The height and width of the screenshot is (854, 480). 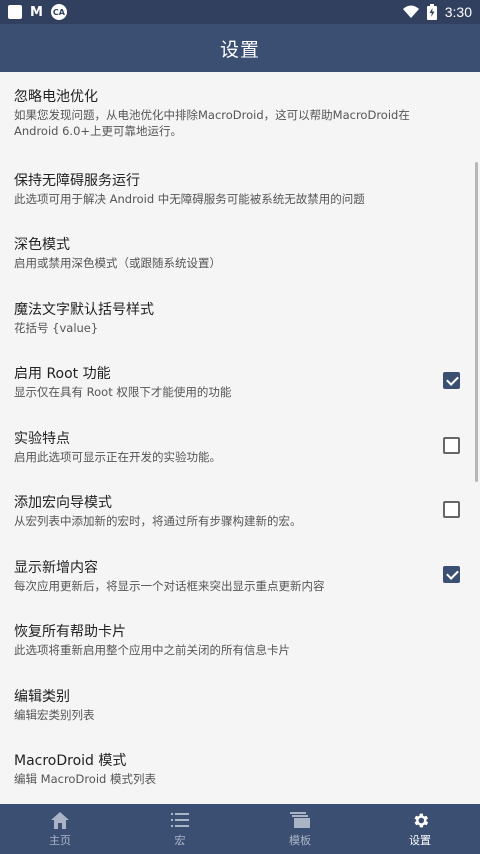 What do you see at coordinates (240, 381) in the screenshot?
I see `setting-enable-root: 启用 Root 功能 显示仅在具有 Root 权限下才能使用的功能` at bounding box center [240, 381].